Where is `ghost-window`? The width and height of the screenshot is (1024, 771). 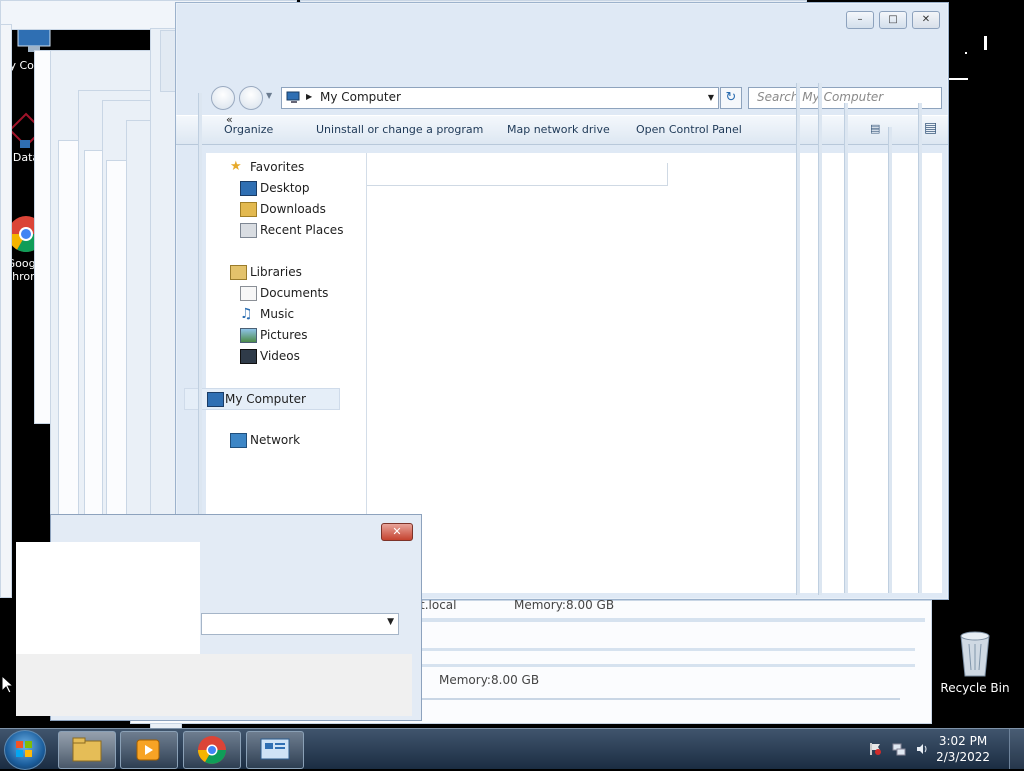
ghost-window is located at coordinates (6, 311).